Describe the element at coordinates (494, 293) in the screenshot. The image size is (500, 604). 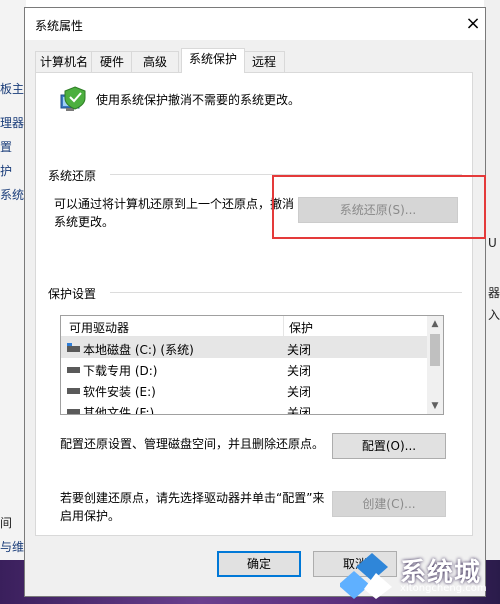
I see `bg-text: 器` at that location.